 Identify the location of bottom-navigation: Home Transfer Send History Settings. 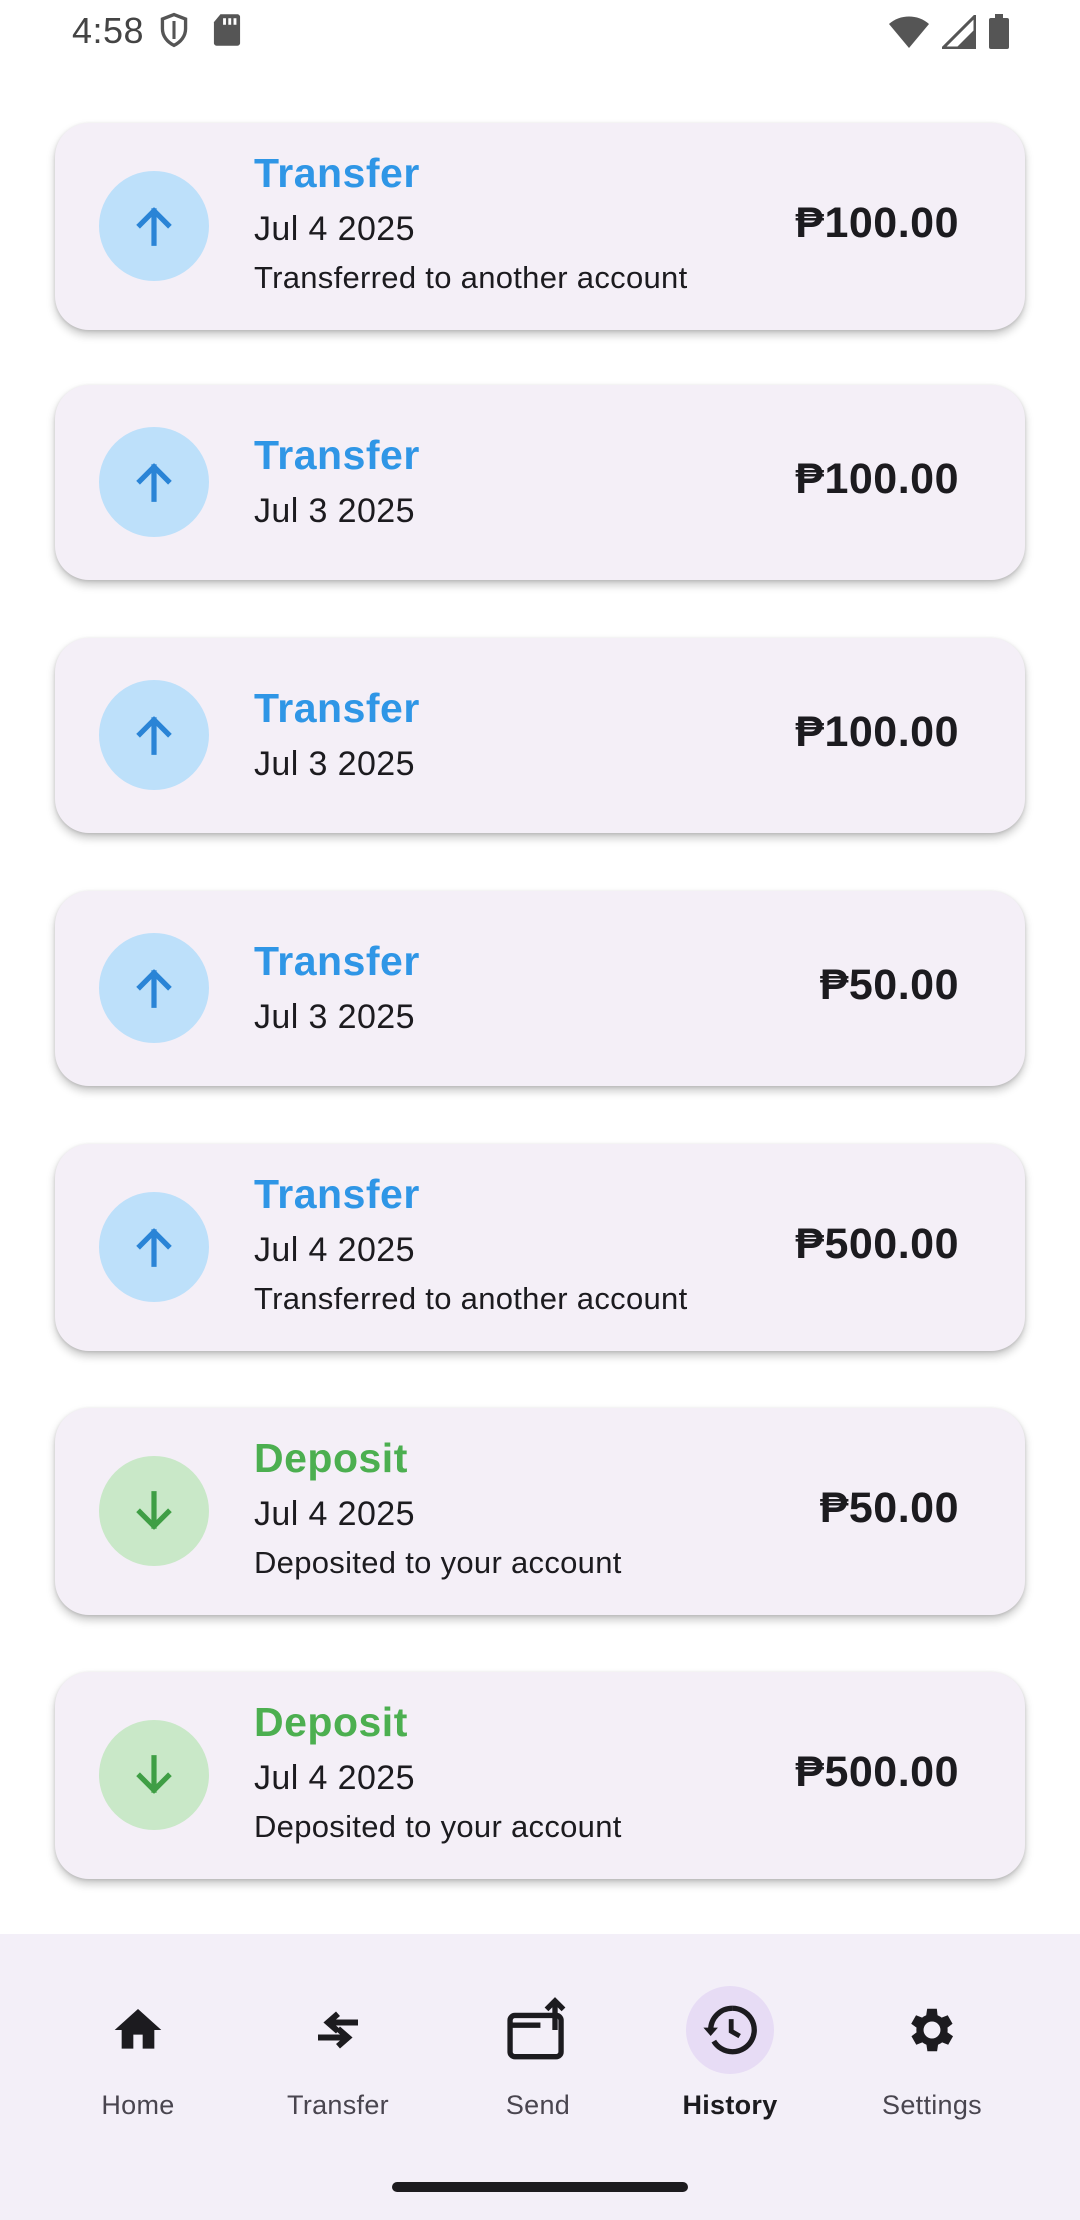
(540, 2077).